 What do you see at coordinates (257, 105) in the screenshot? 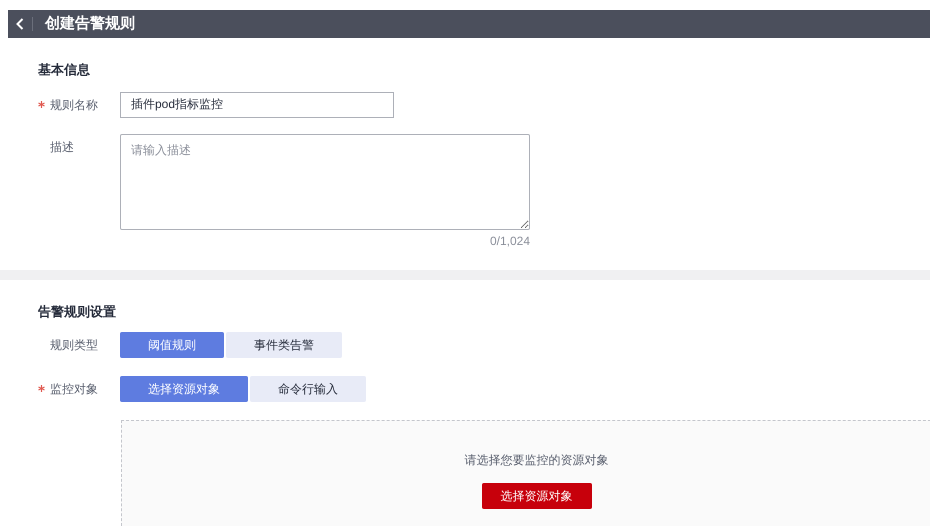
I see `name-field: 插件pod指标监控` at bounding box center [257, 105].